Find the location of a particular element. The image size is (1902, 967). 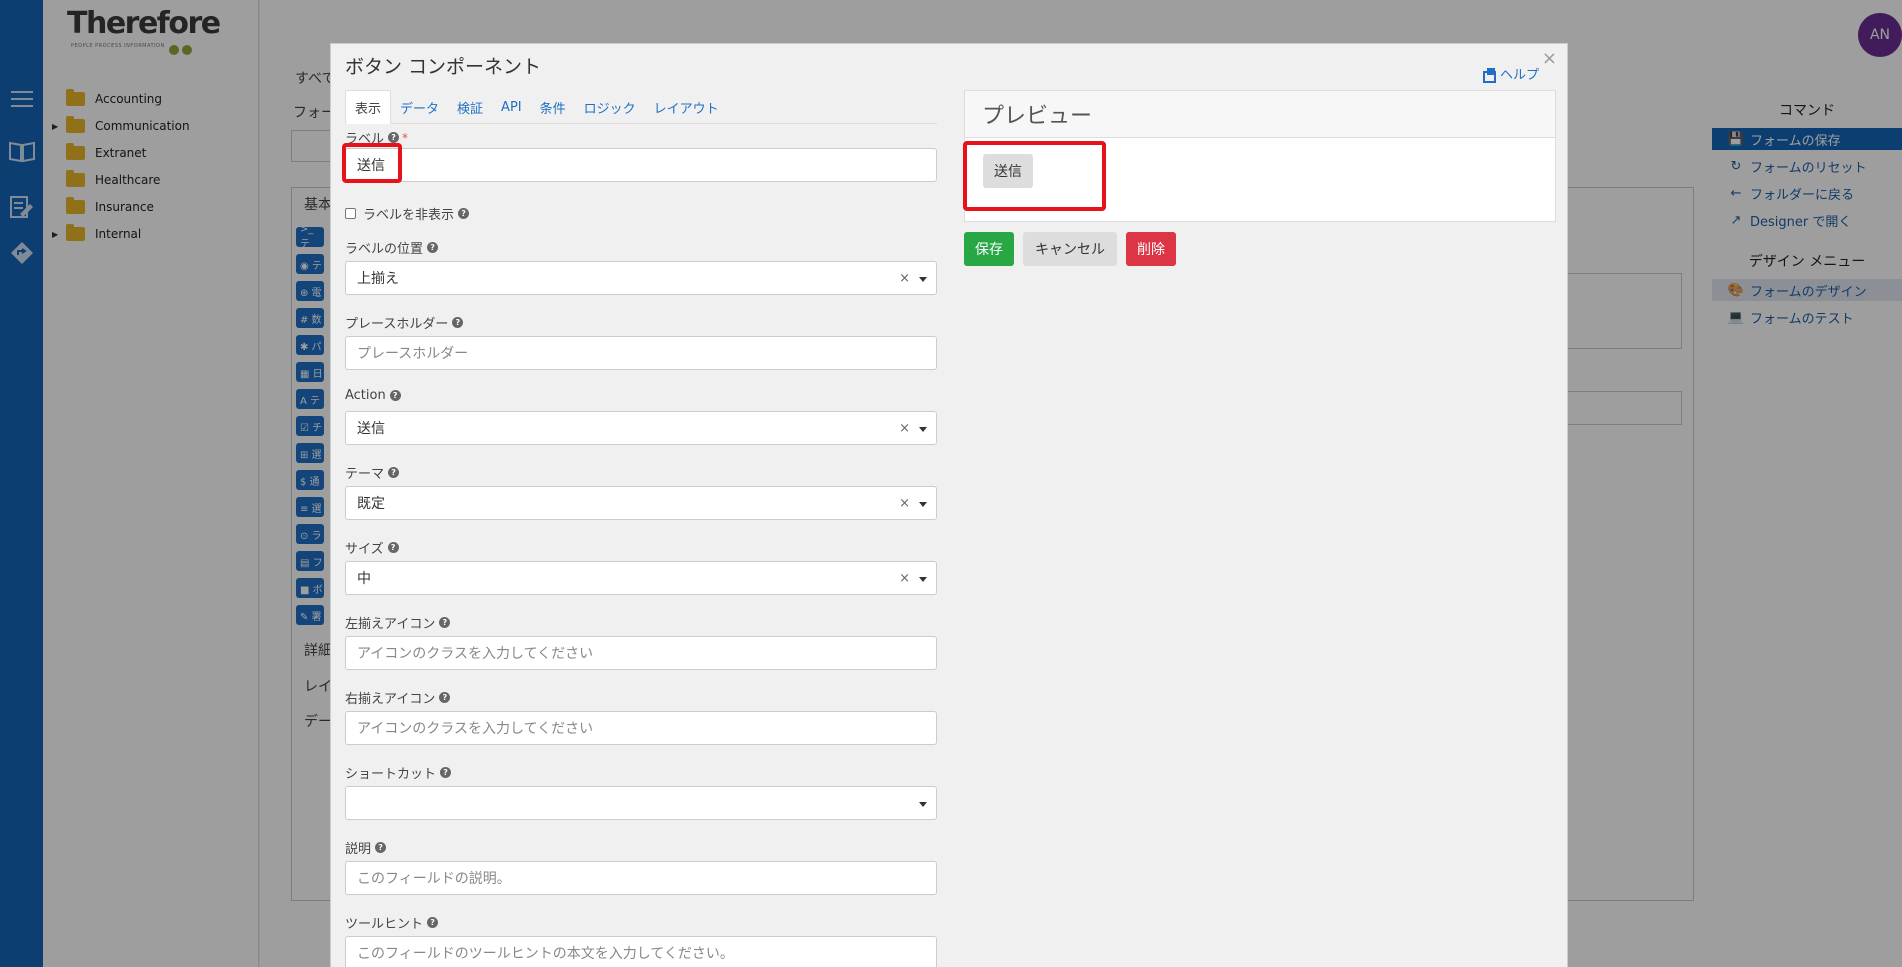

select-value: 送信 is located at coordinates (371, 429).